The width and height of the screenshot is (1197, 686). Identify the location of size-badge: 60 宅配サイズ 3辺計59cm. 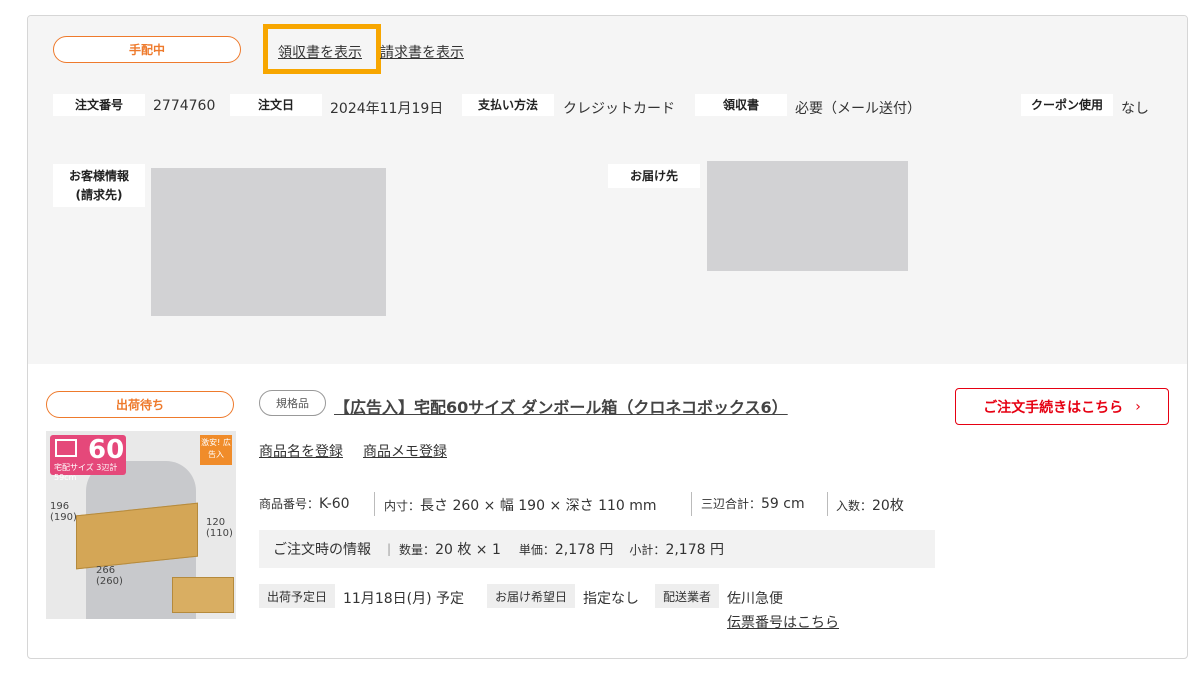
(88, 458).